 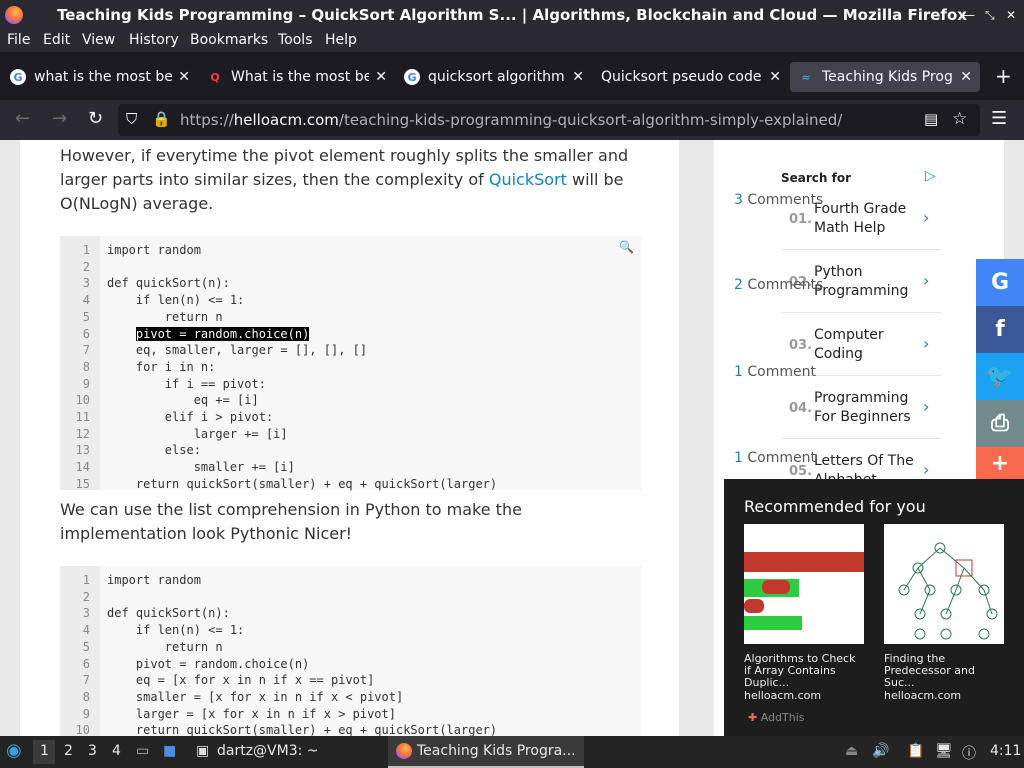 I want to click on code-text: pivot = random.choice(n), so click(x=222, y=333).